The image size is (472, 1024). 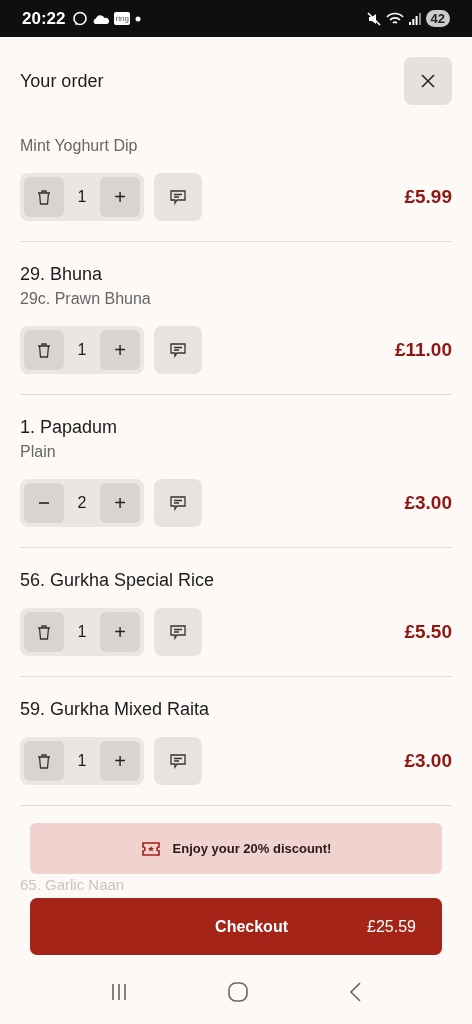 I want to click on item-price: £5.99, so click(x=428, y=197).